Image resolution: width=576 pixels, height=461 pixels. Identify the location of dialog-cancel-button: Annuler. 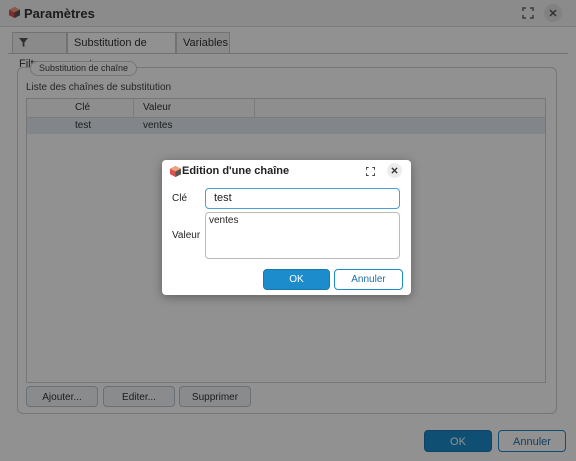
(368, 279).